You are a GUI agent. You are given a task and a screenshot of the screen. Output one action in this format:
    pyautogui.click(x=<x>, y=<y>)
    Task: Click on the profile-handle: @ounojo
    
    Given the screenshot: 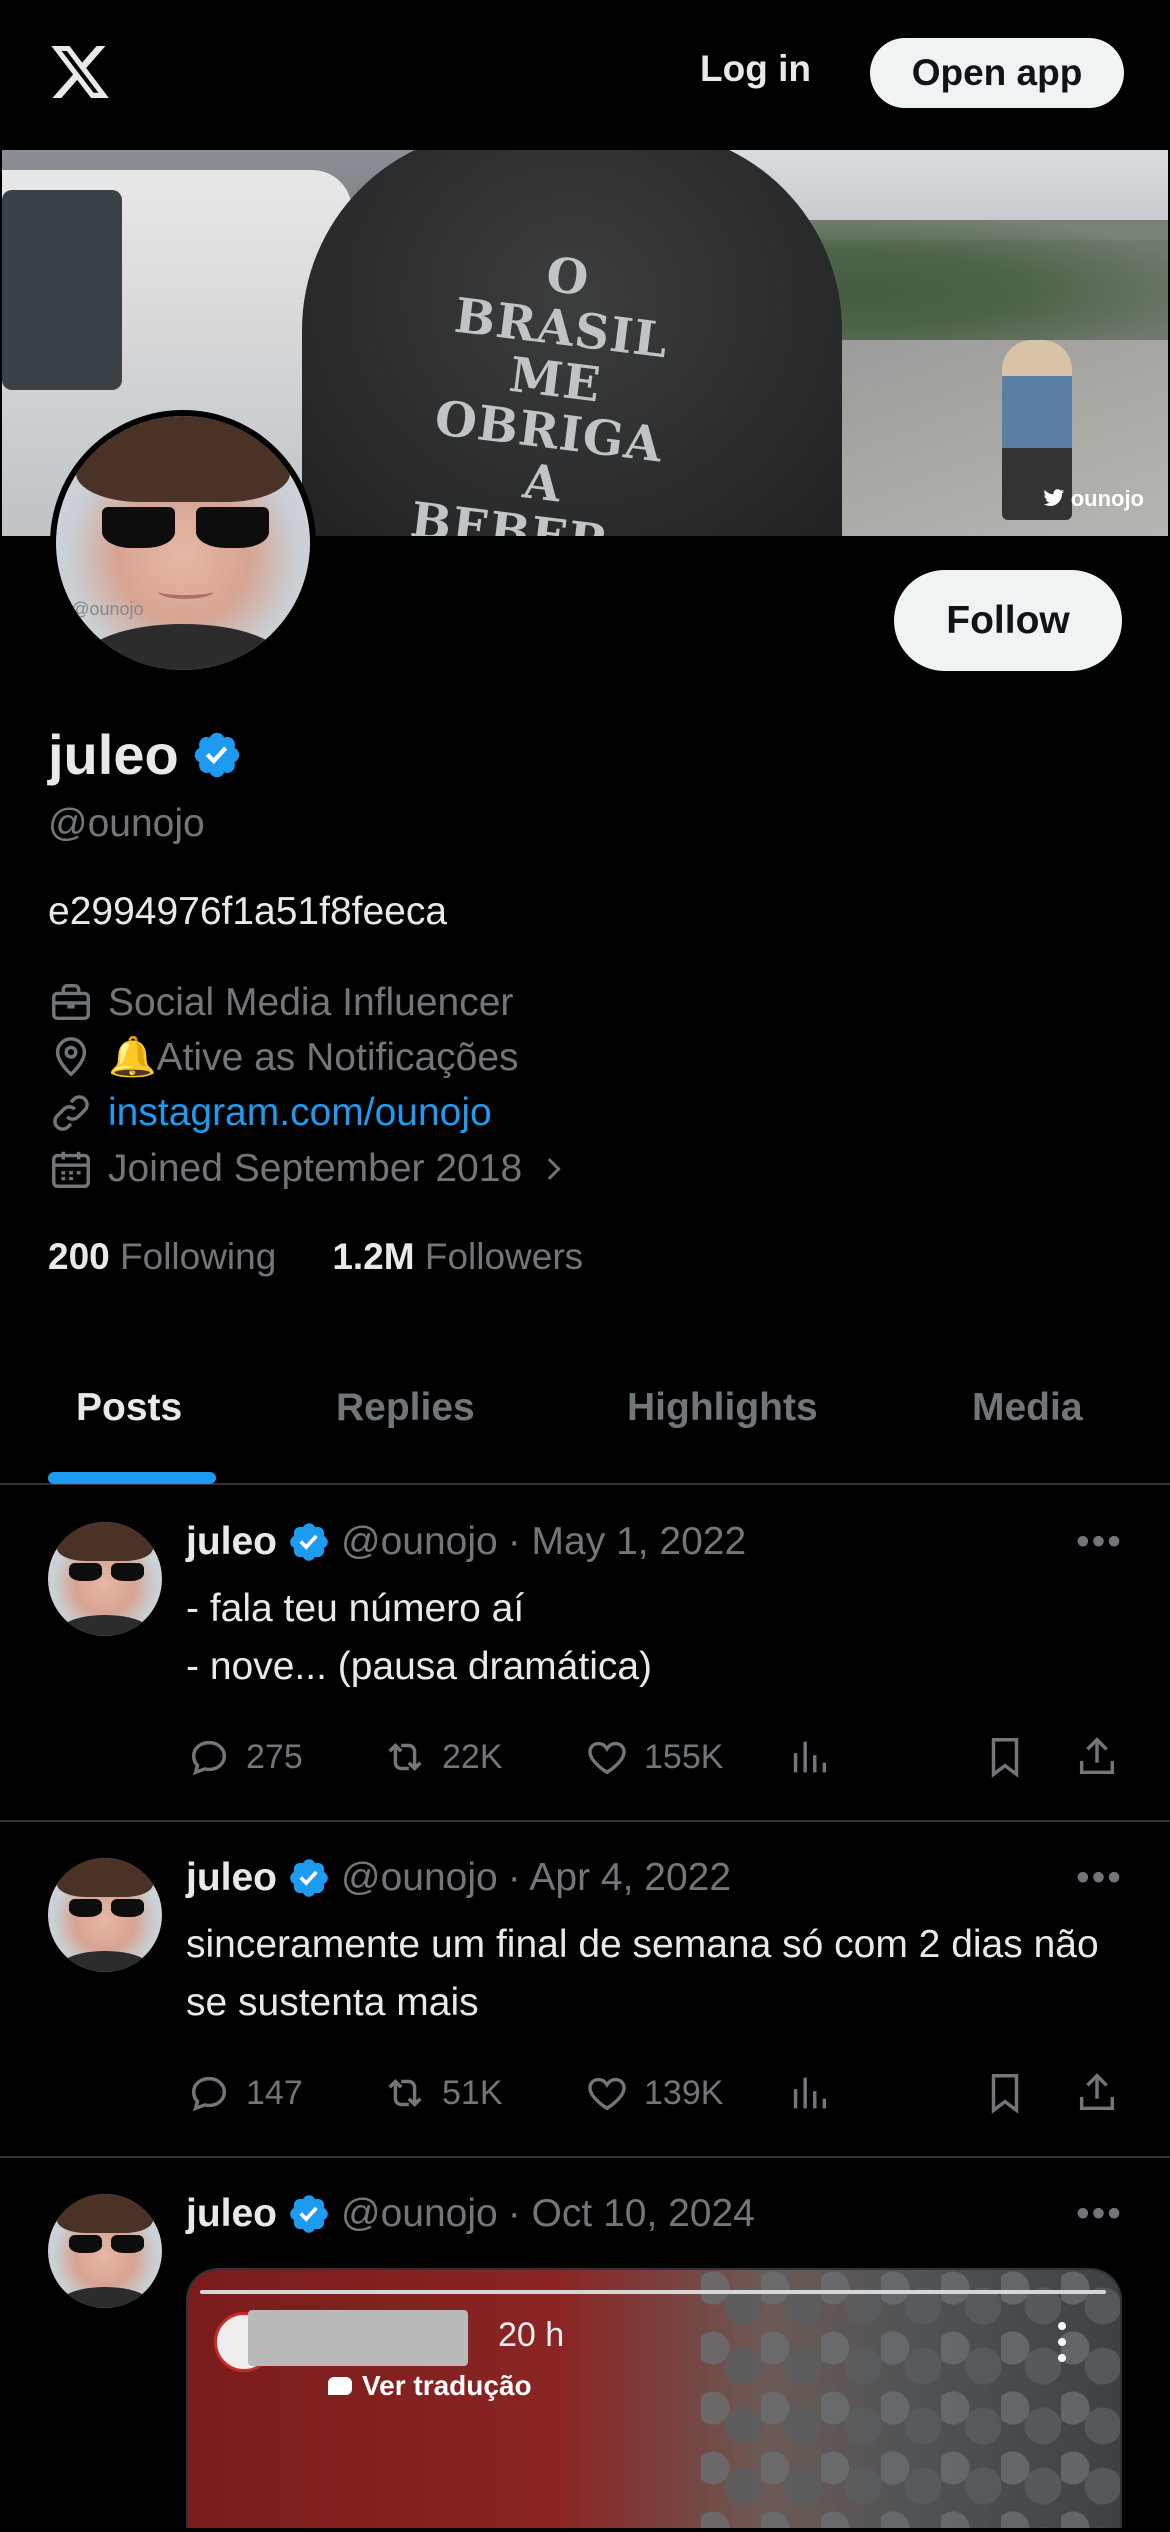 What is the action you would take?
    pyautogui.click(x=126, y=823)
    